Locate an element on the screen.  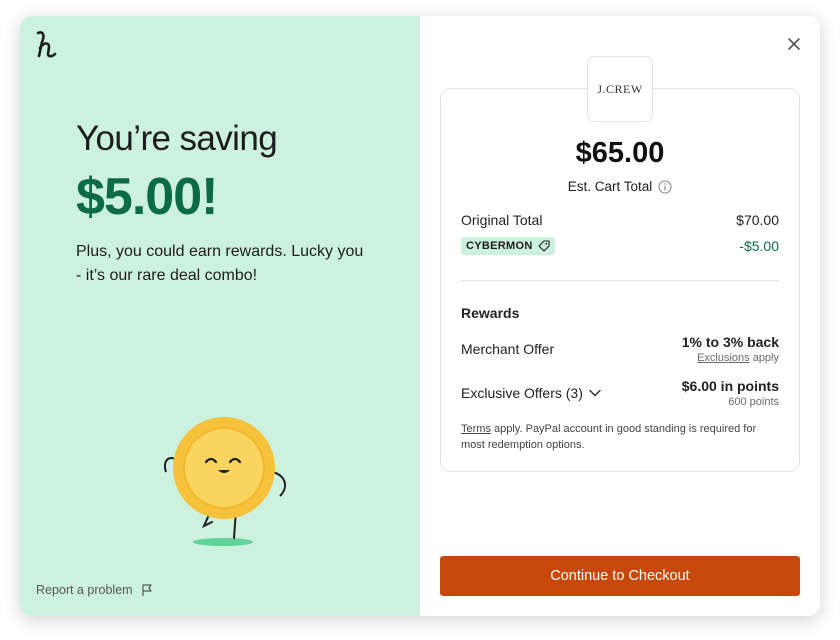
exclusive-offers-points: 600 points is located at coordinates (753, 402).